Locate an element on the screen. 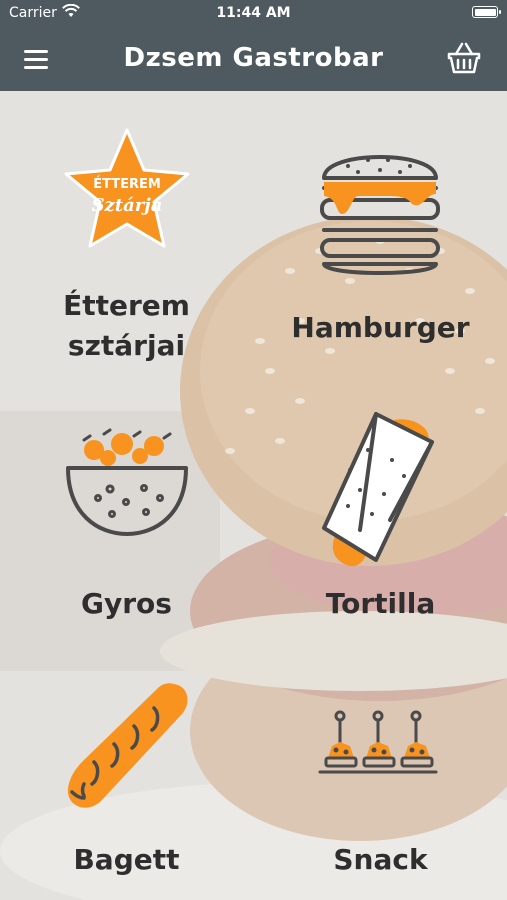  nav-bar: Dzsem Gastrobar is located at coordinates (253, 59).